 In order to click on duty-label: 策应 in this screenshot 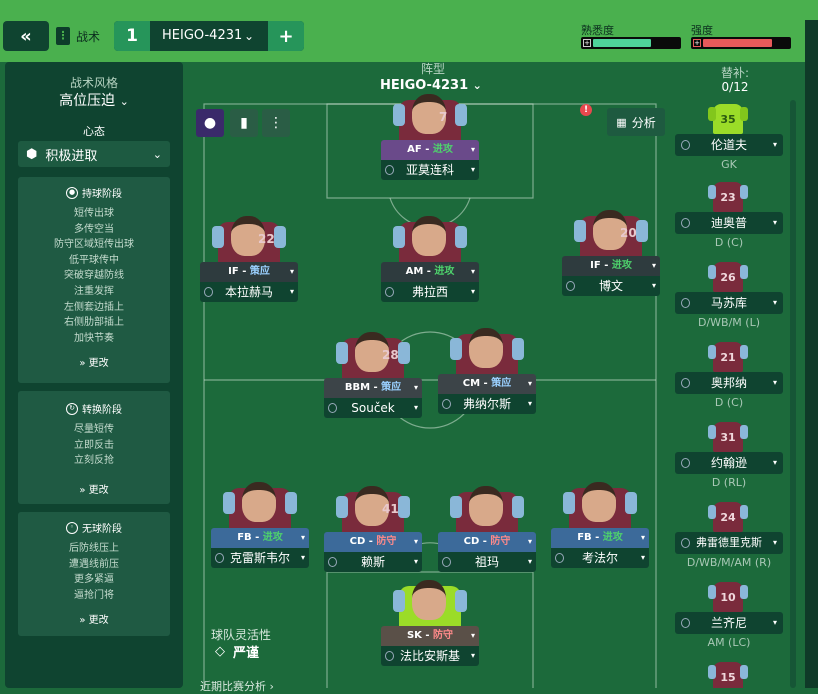, I will do `click(259, 271)`.